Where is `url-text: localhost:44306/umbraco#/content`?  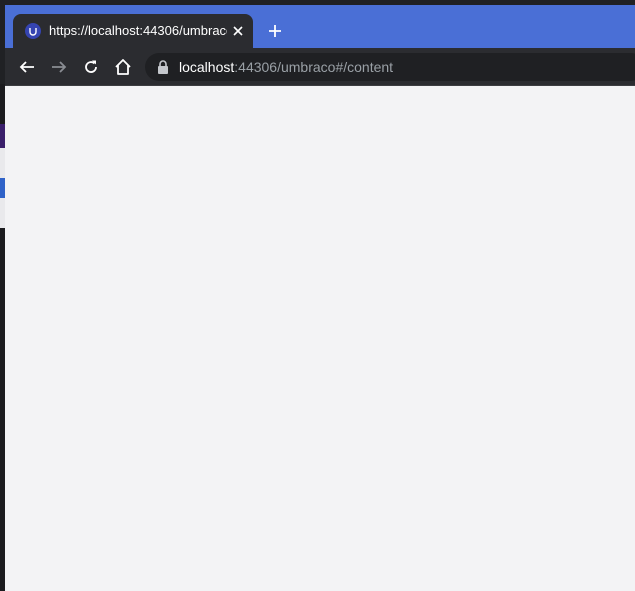
url-text: localhost:44306/umbraco#/content is located at coordinates (286, 67).